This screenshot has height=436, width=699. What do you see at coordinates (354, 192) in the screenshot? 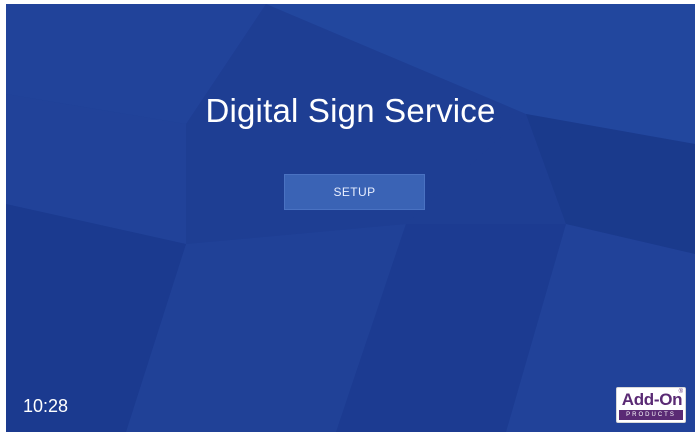
I see `setup-button: SETUP` at bounding box center [354, 192].